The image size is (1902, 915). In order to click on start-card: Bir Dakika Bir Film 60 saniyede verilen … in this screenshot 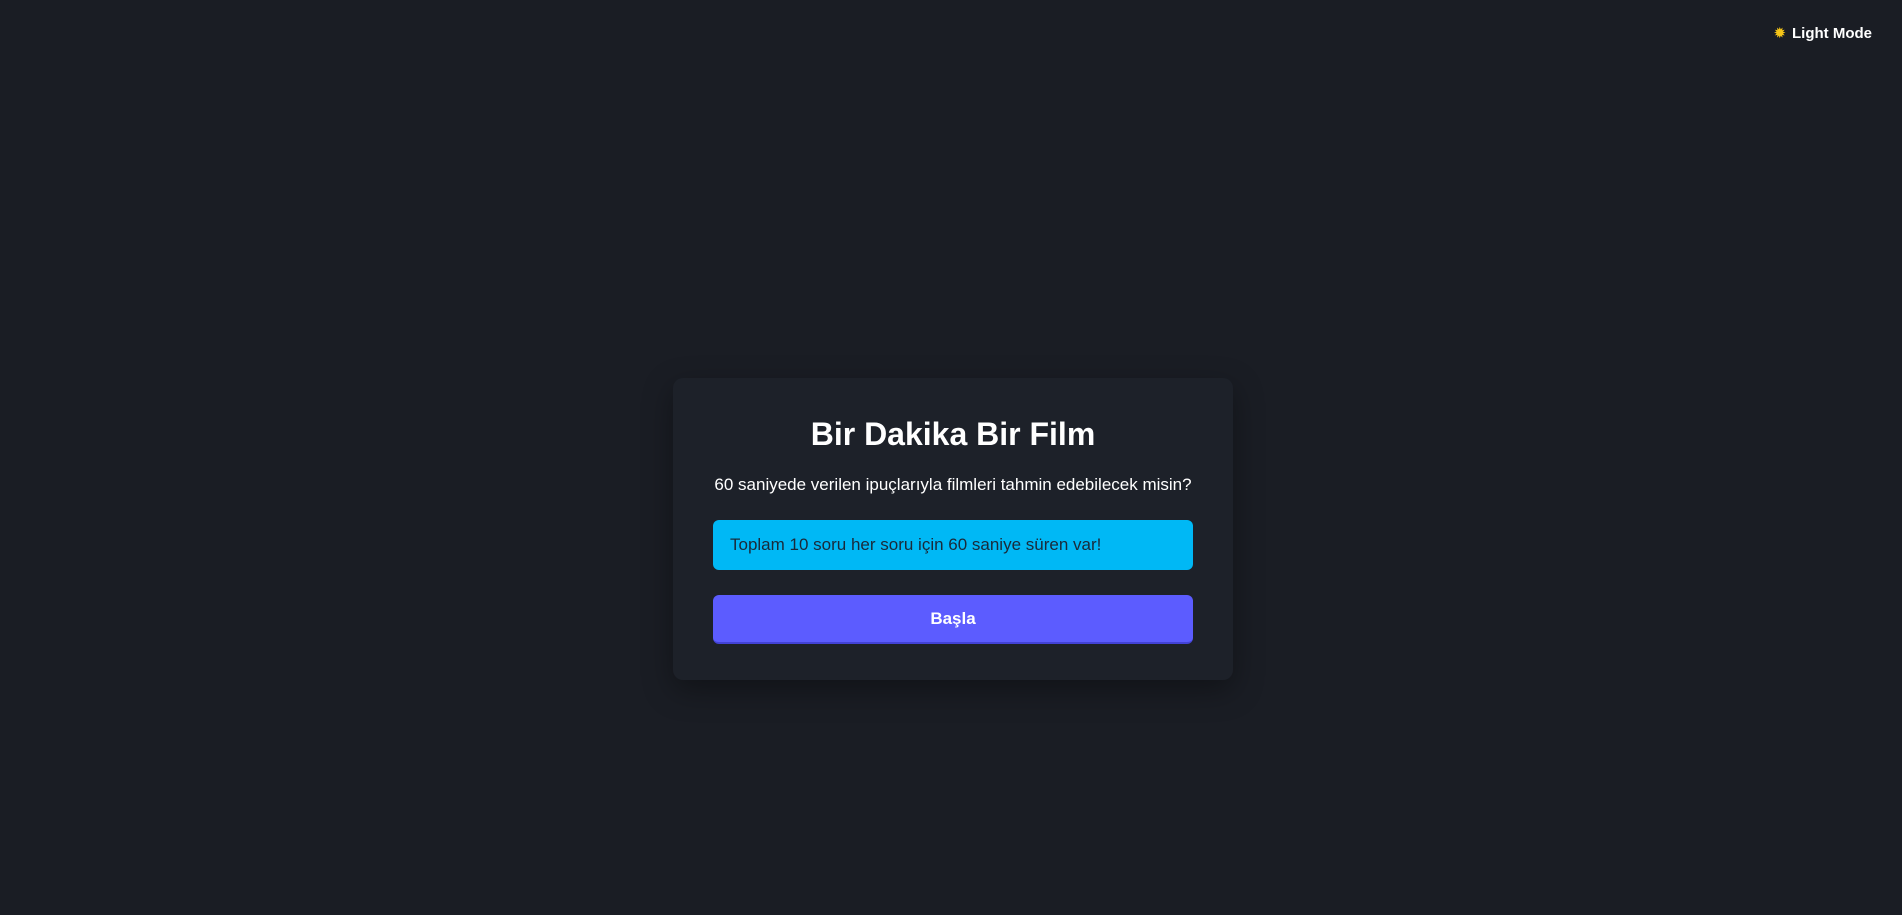, I will do `click(953, 529)`.